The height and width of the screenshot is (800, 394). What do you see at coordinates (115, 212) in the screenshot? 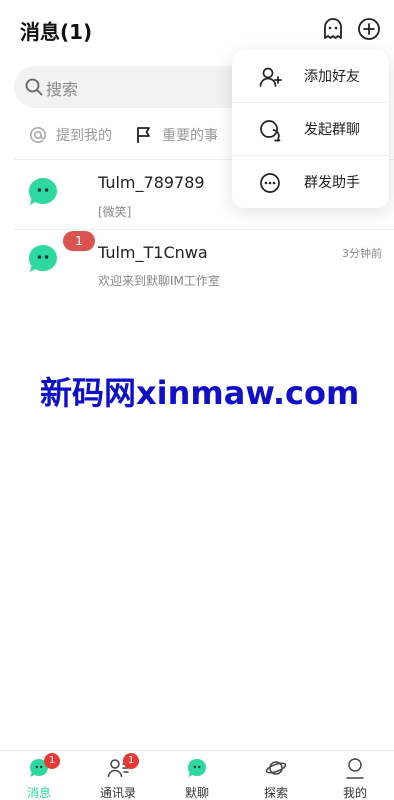
I see `conversation-preview: [微笑]` at bounding box center [115, 212].